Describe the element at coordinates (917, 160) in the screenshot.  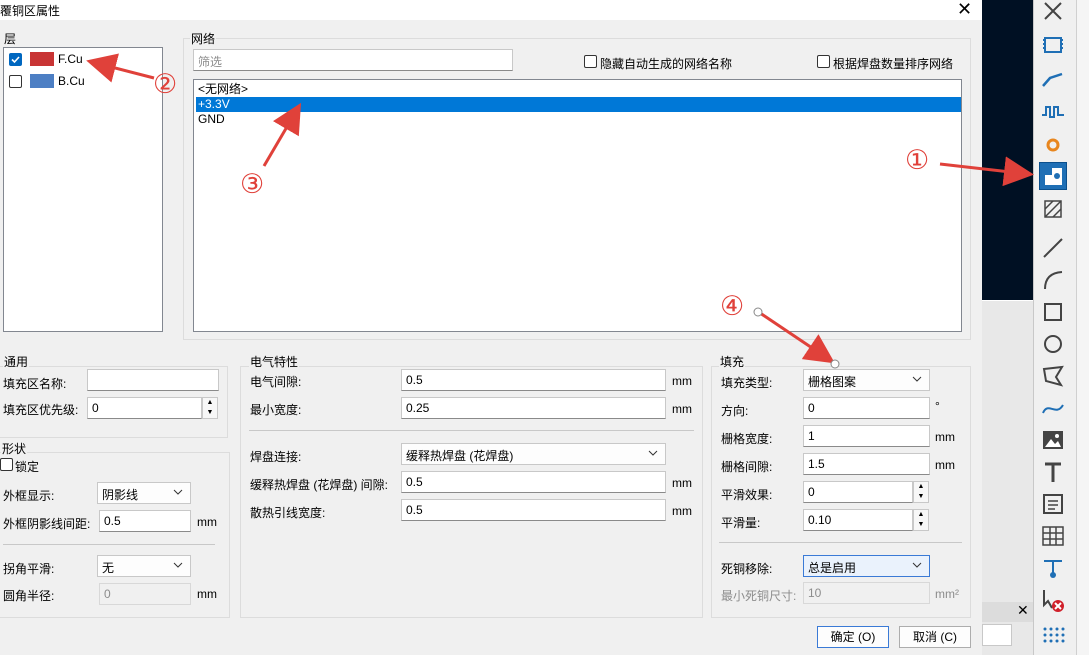
I see `annotation-label-1: ①` at that location.